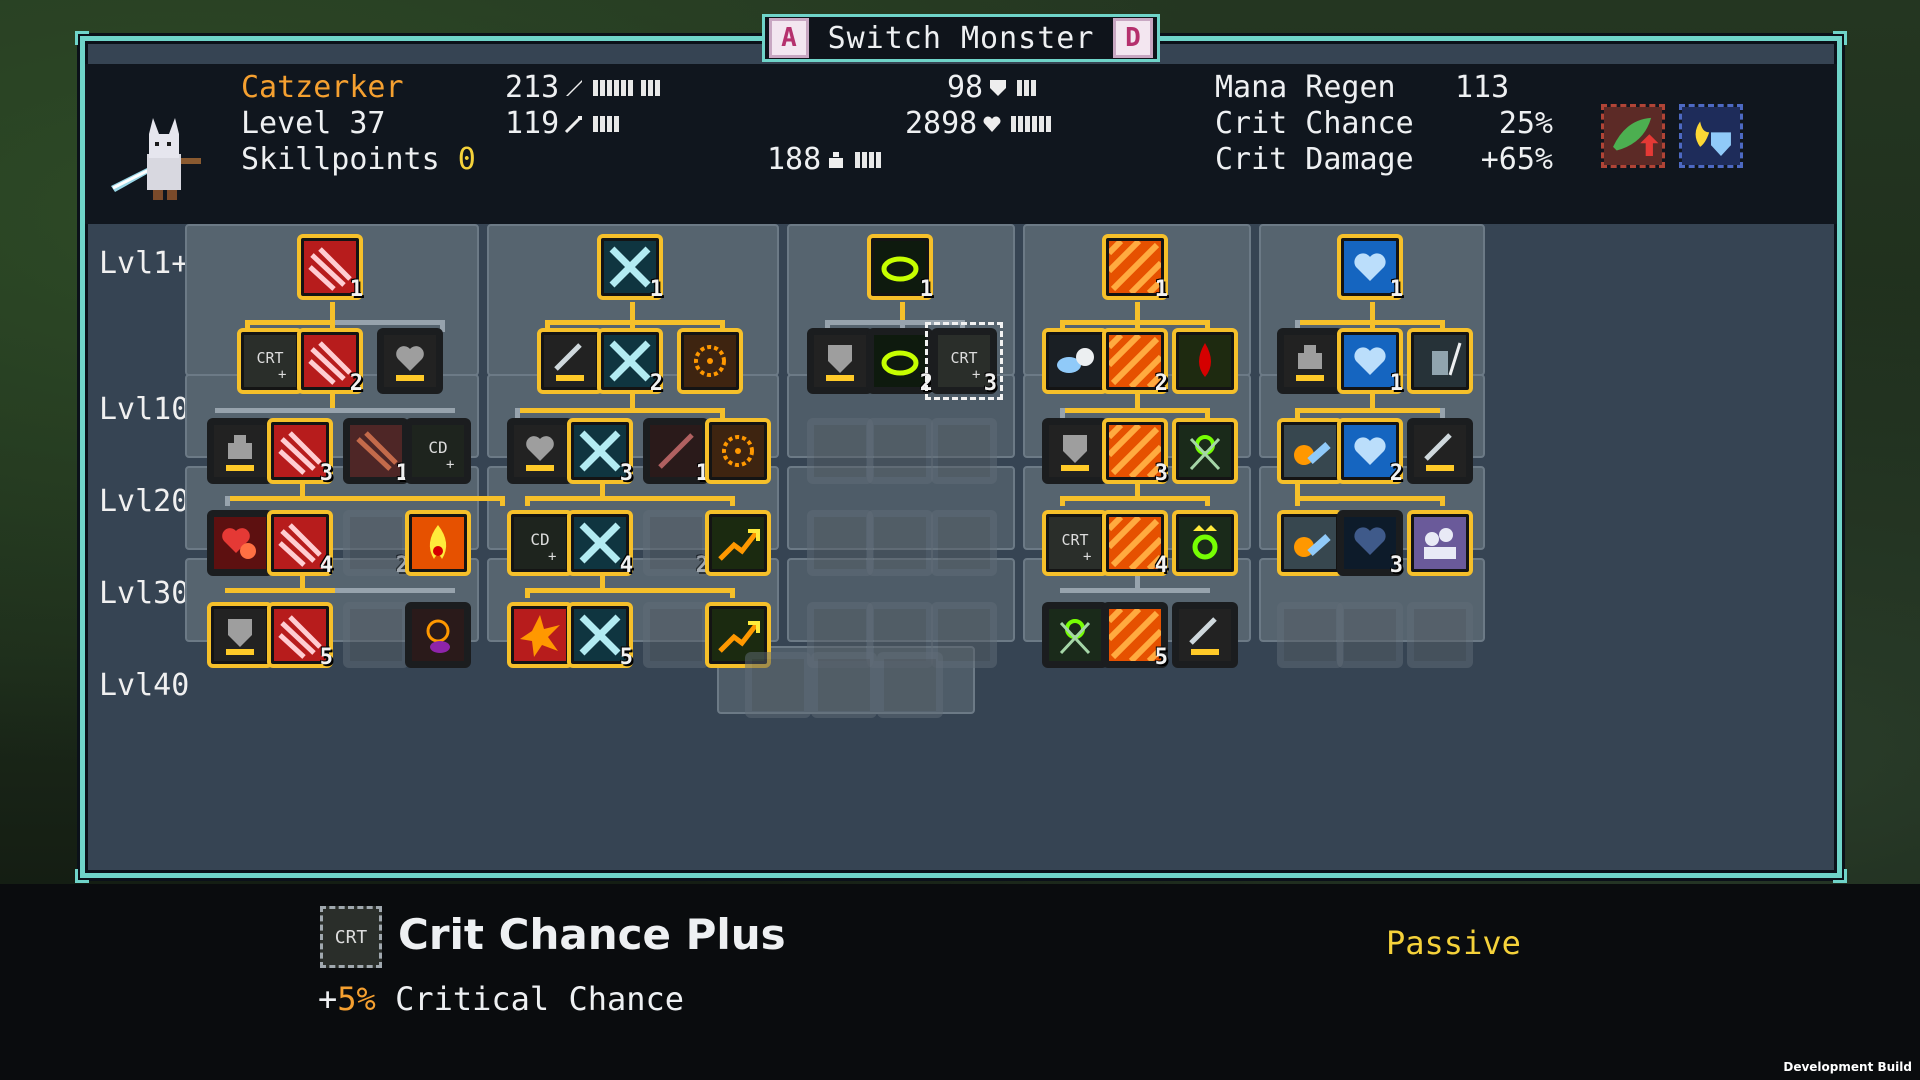 The image size is (1920, 1080). Describe the element at coordinates (1847, 1067) in the screenshot. I see `development-build-label: Development Build` at that location.